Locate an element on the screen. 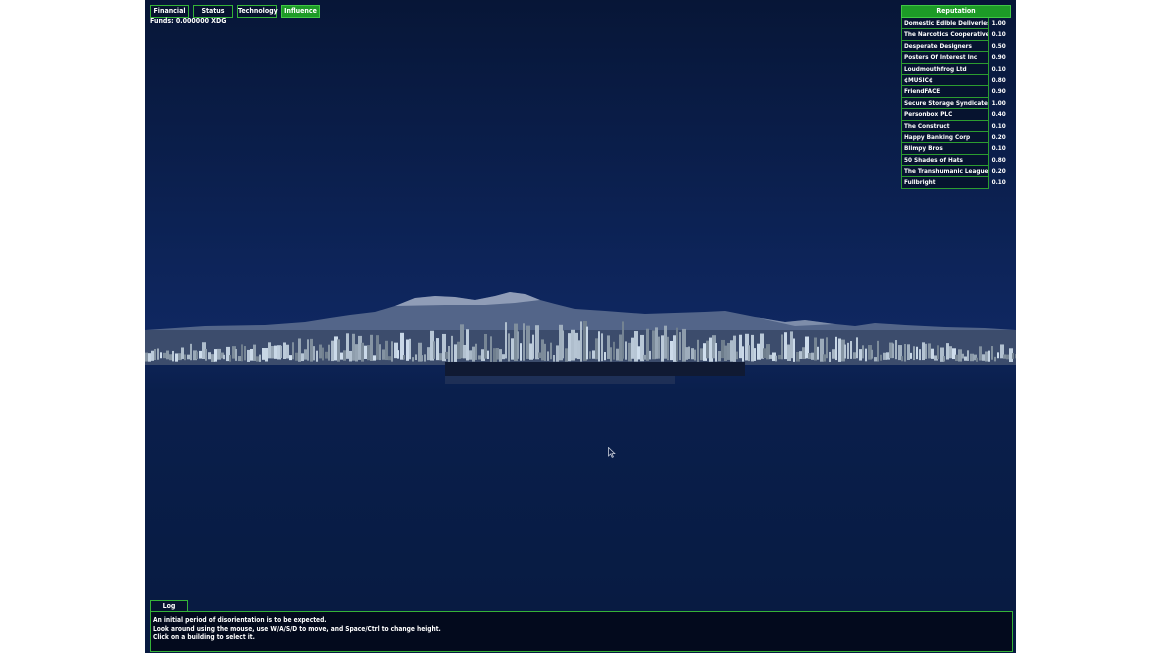 This screenshot has height=653, width=1160. reputation-corp-name: Domestic Edible Deliveries is located at coordinates (945, 24).